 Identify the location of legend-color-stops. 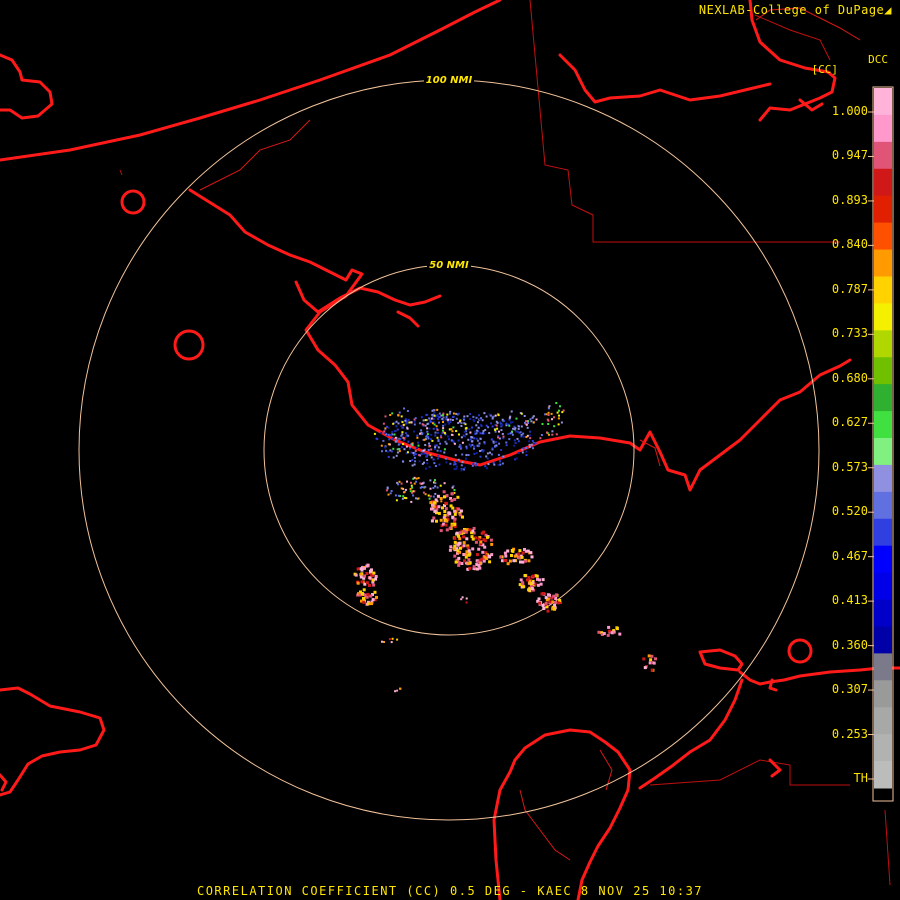
(883, 444).